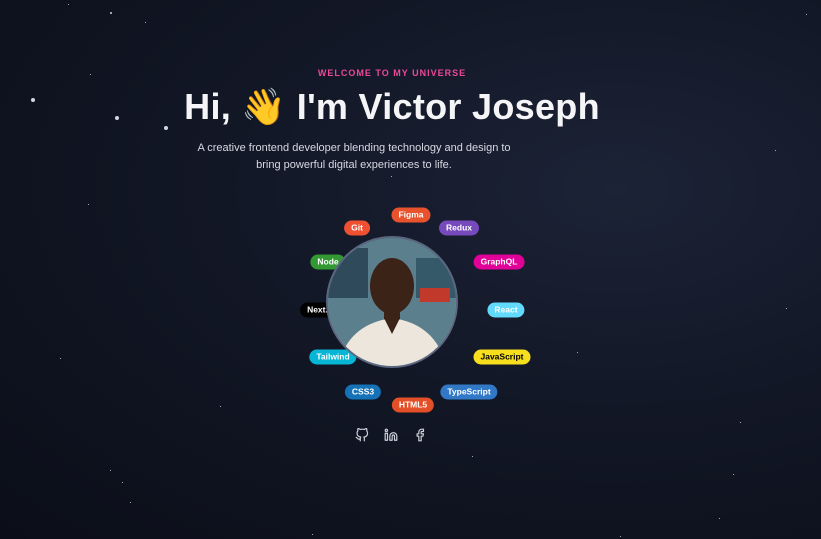  I want to click on skill-badge-html5: HTML5, so click(413, 405).